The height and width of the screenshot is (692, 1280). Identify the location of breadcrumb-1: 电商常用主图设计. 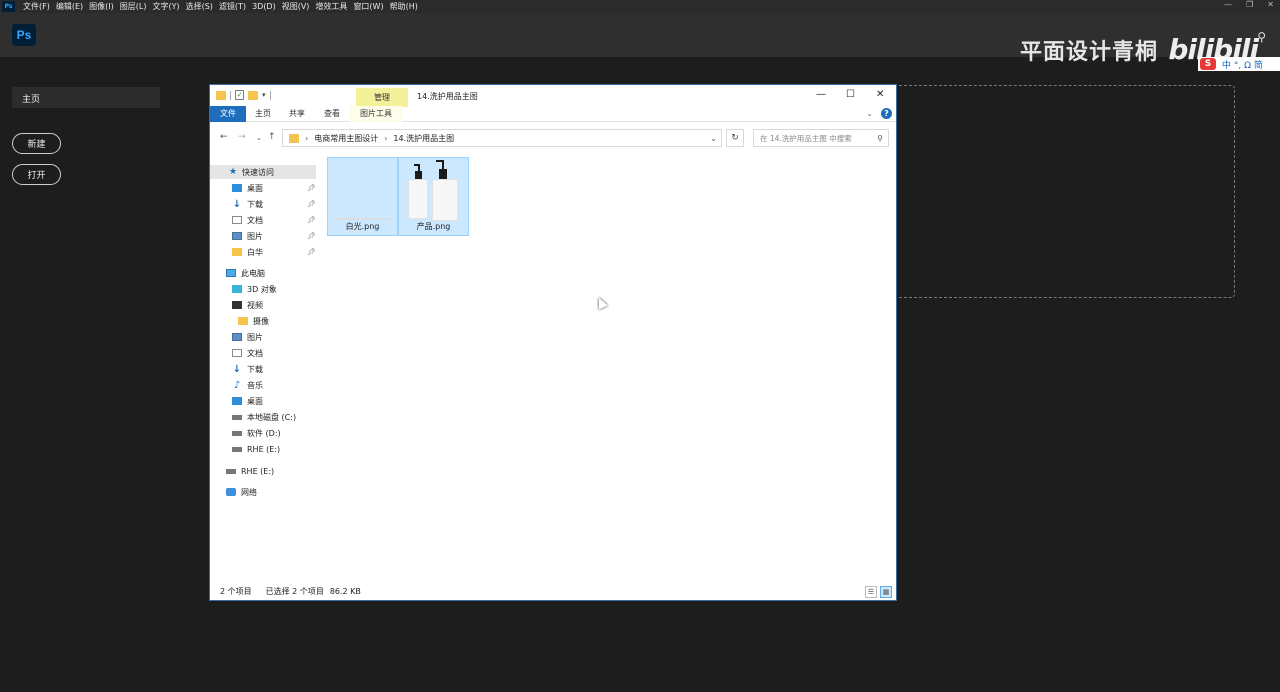
(346, 138).